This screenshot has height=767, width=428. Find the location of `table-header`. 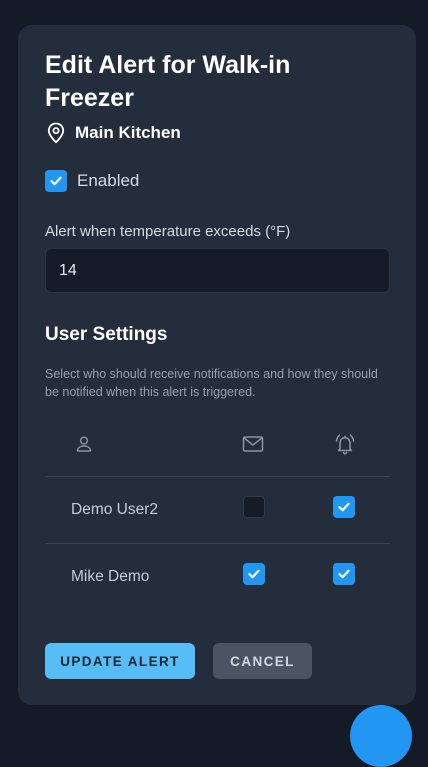

table-header is located at coordinates (217, 448).